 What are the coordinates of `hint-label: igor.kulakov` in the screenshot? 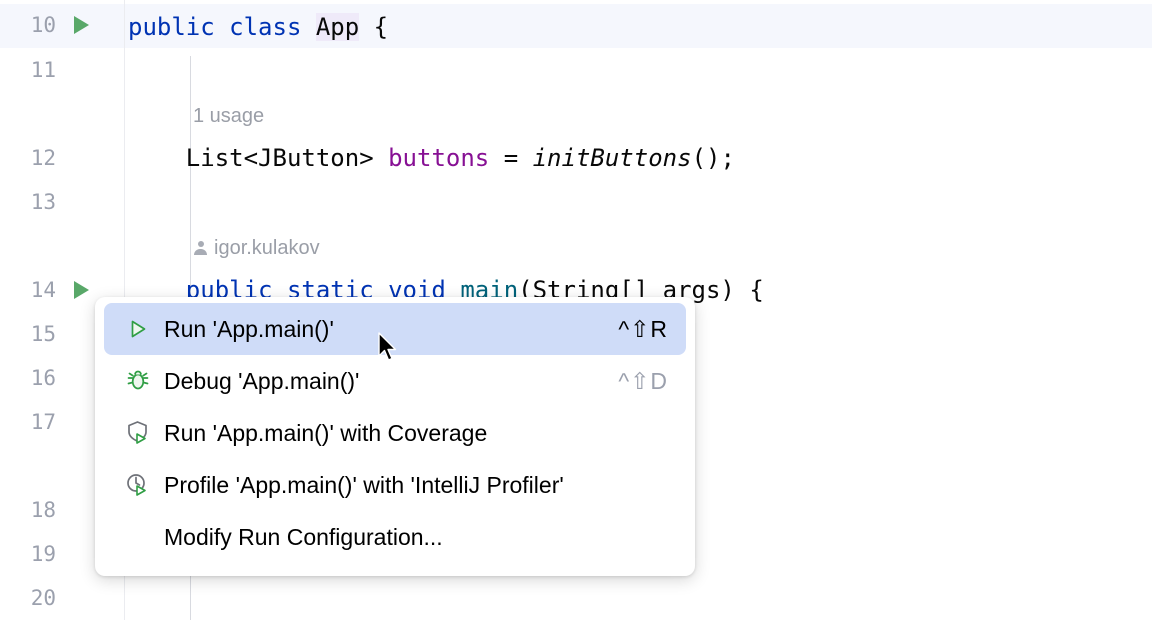 It's located at (267, 248).